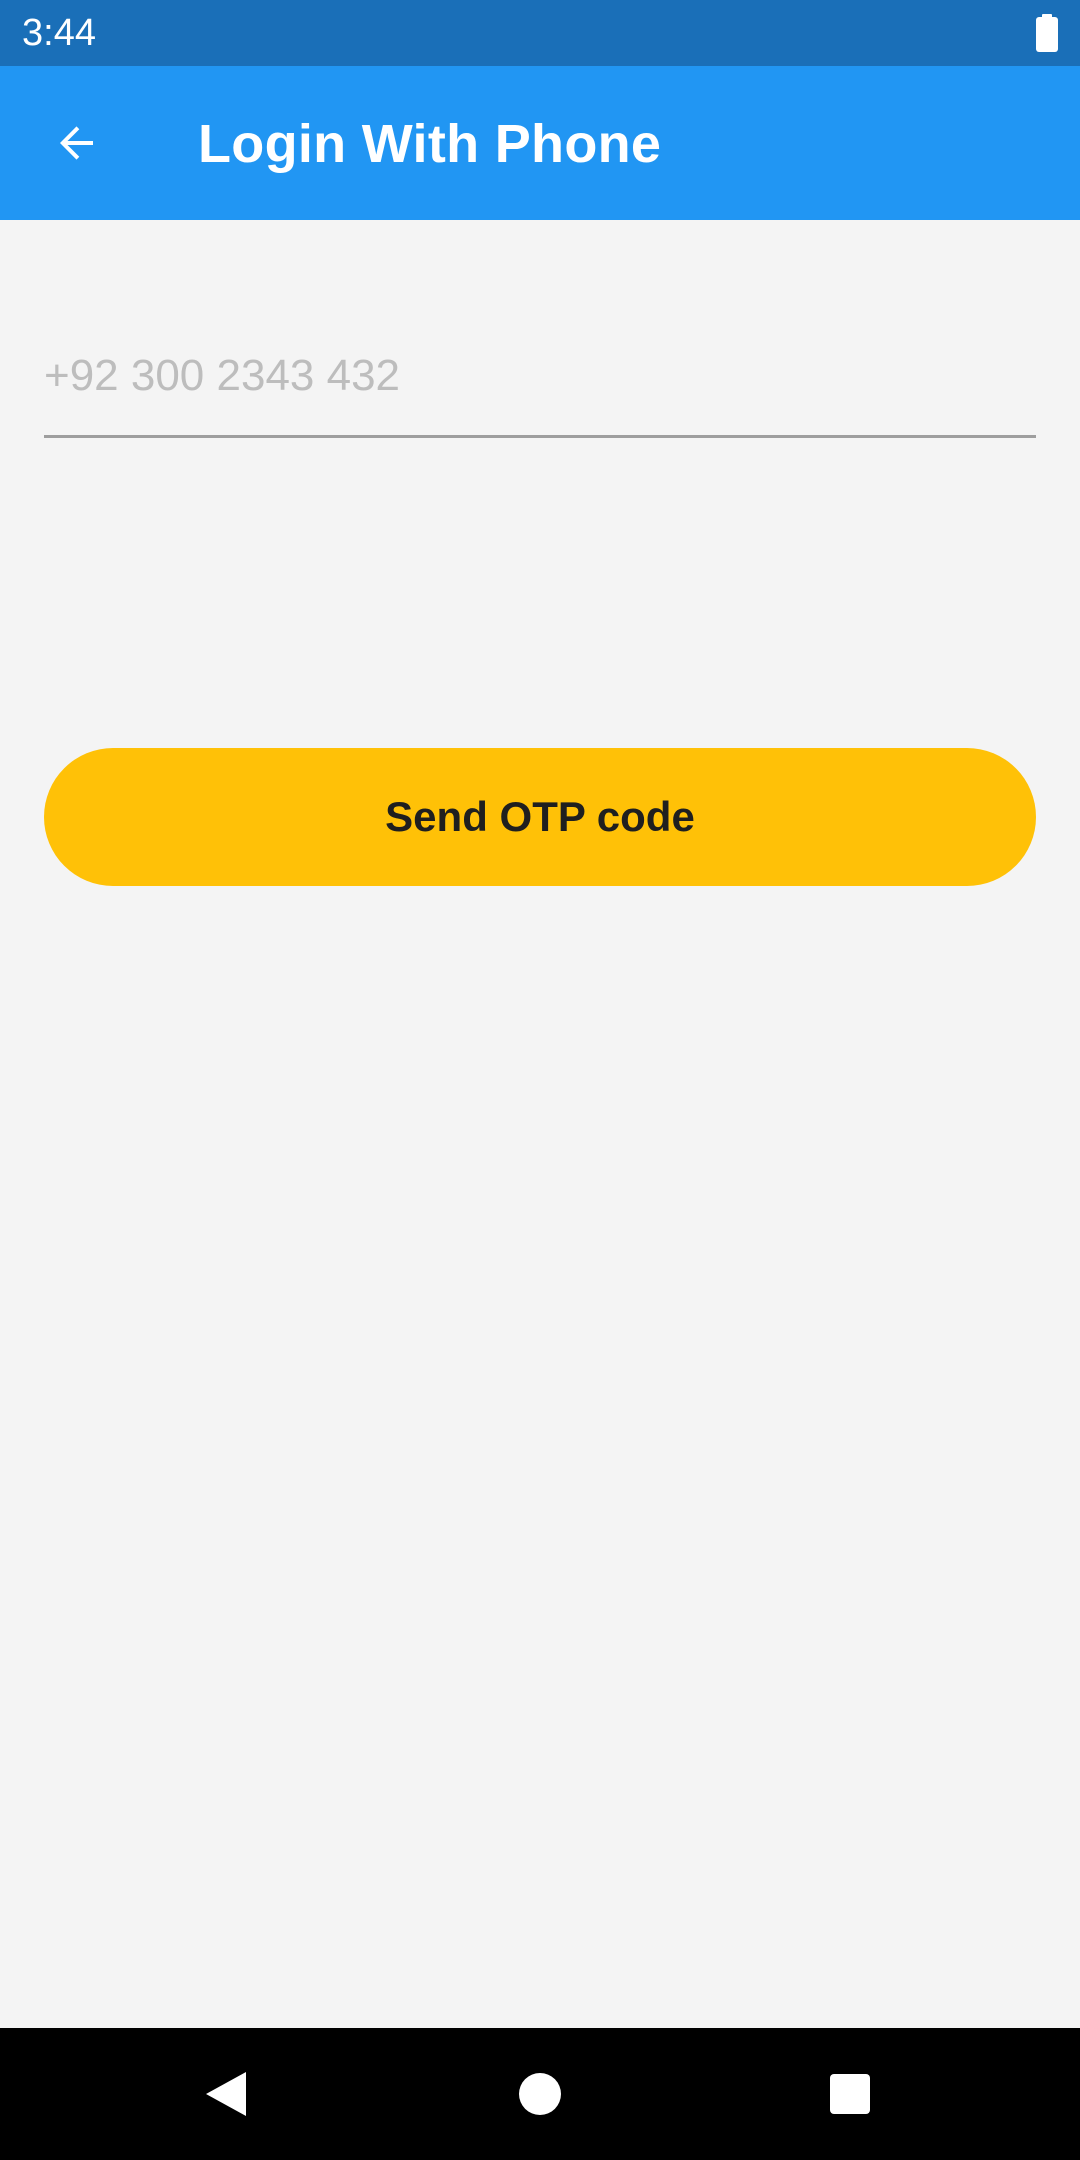 The height and width of the screenshot is (2160, 1080). I want to click on nav-home-button, so click(540, 2094).